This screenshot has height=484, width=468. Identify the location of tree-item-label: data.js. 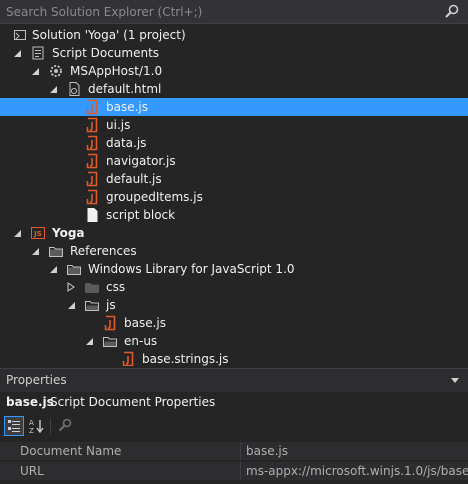
(126, 143).